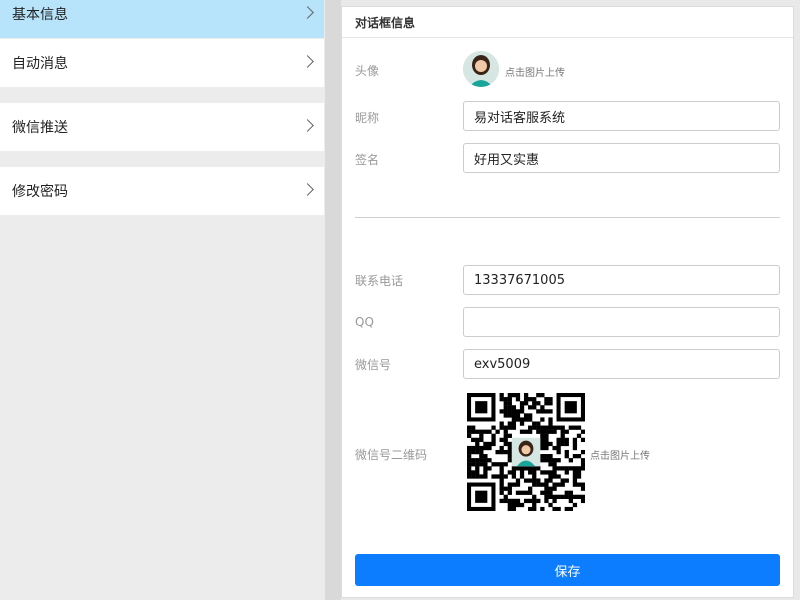 Image resolution: width=800 pixels, height=600 pixels. I want to click on wechat-label: 微信号, so click(373, 365).